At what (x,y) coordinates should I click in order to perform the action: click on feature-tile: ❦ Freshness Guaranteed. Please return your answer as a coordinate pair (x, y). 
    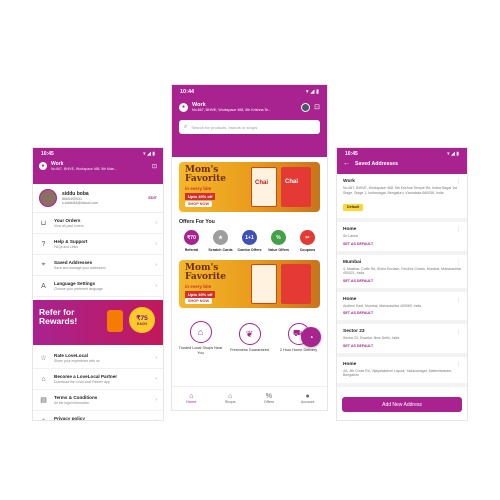
    Looking at the image, I should click on (250, 338).